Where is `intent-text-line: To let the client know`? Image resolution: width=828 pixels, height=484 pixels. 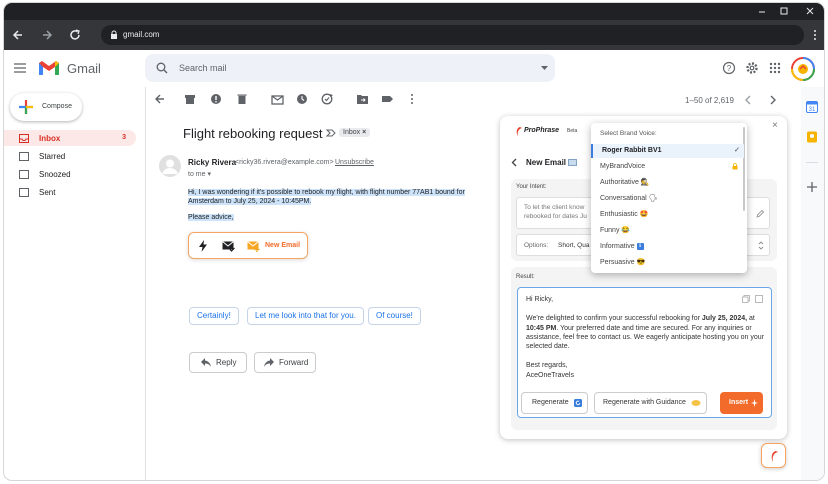
intent-text-line: To let the client know is located at coordinates (554, 207).